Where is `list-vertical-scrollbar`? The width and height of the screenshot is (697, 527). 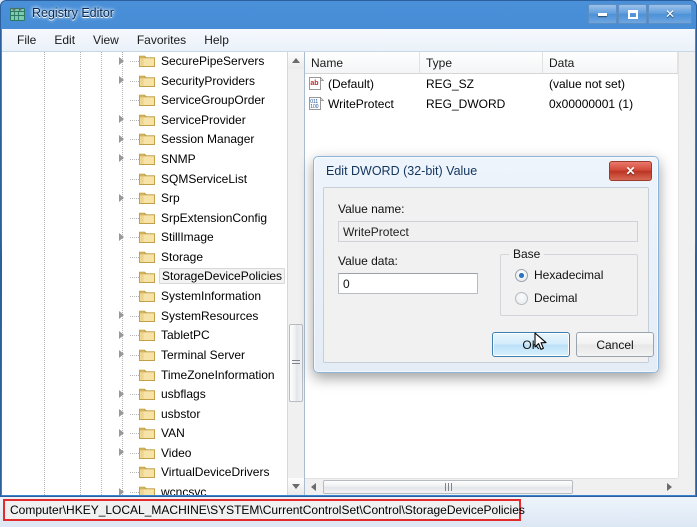 list-vertical-scrollbar is located at coordinates (686, 265).